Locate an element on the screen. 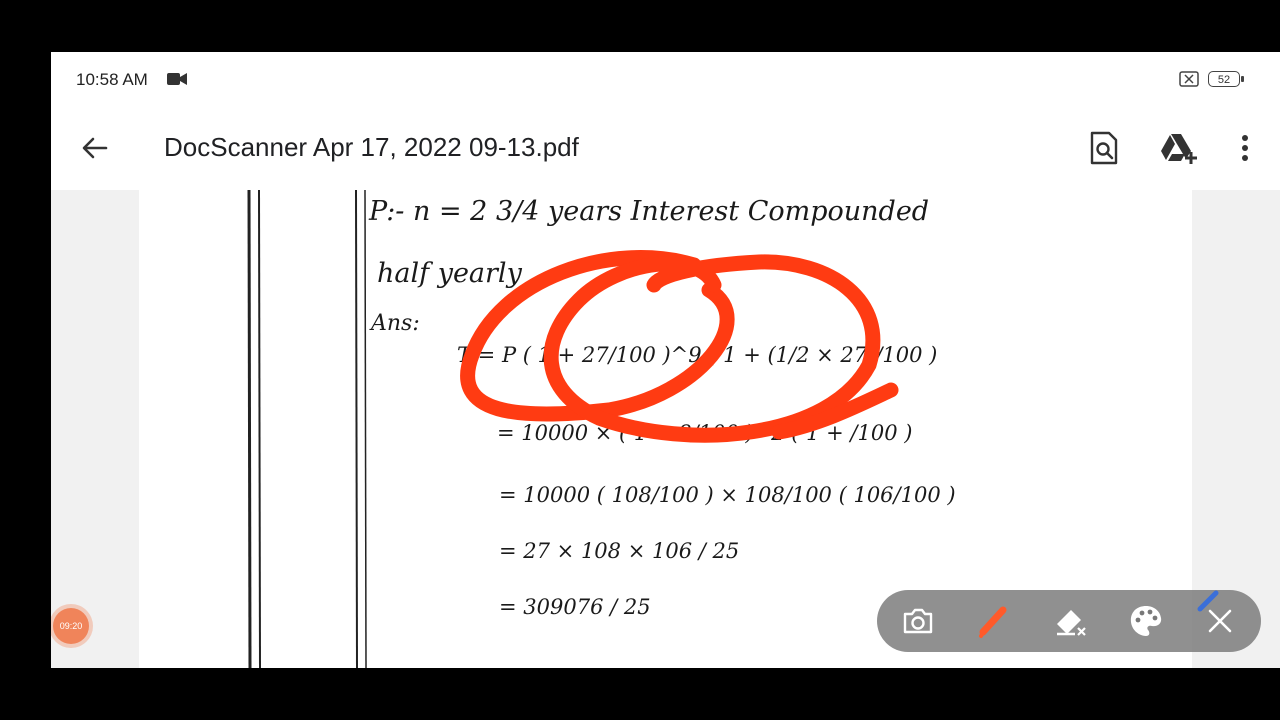 This screenshot has height=720, width=1280. floating-bubble-label: 09:20 is located at coordinates (71, 626).